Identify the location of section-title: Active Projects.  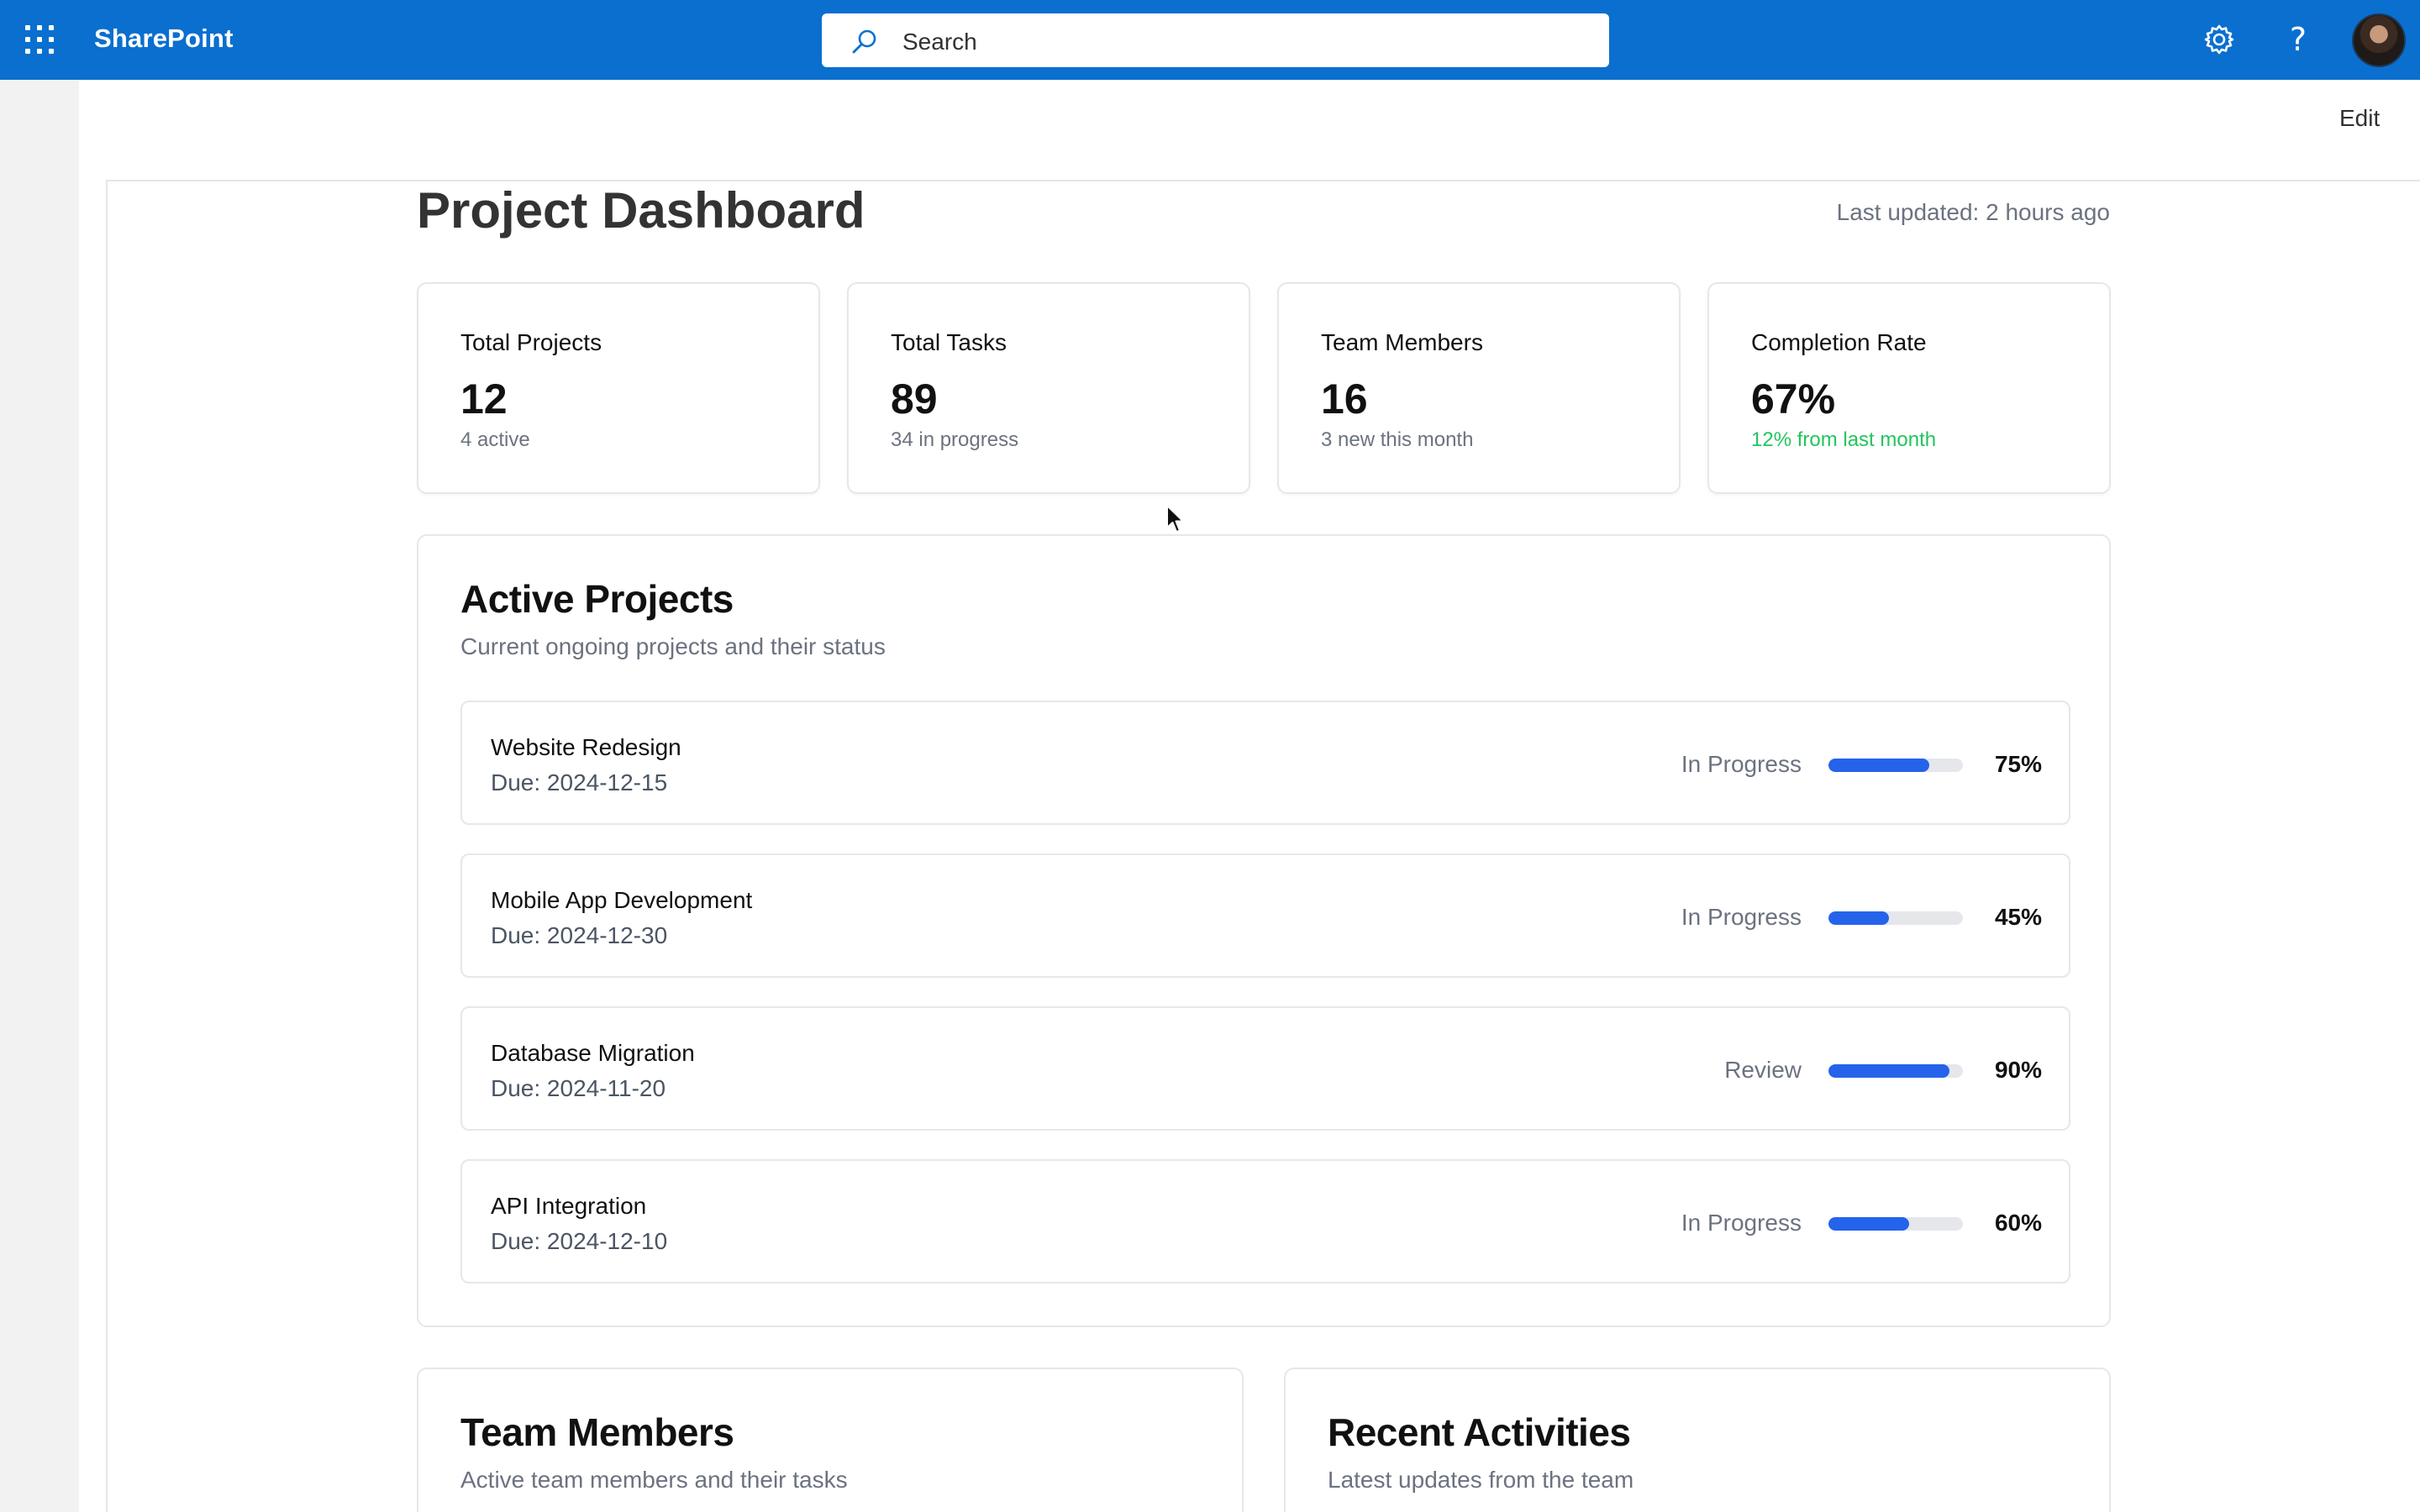
(597, 599).